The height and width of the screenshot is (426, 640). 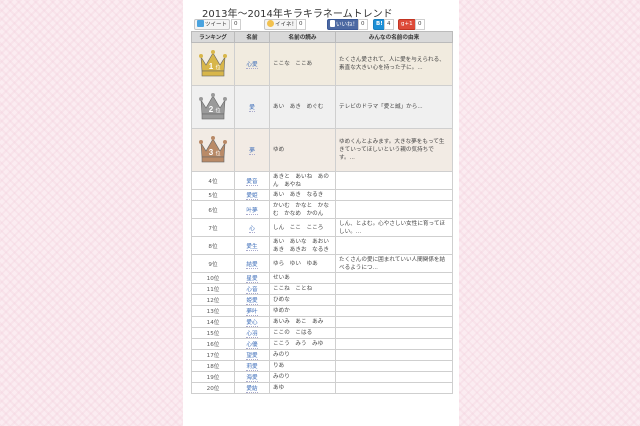 I want to click on reading-cell: ひめな, so click(x=302, y=300).